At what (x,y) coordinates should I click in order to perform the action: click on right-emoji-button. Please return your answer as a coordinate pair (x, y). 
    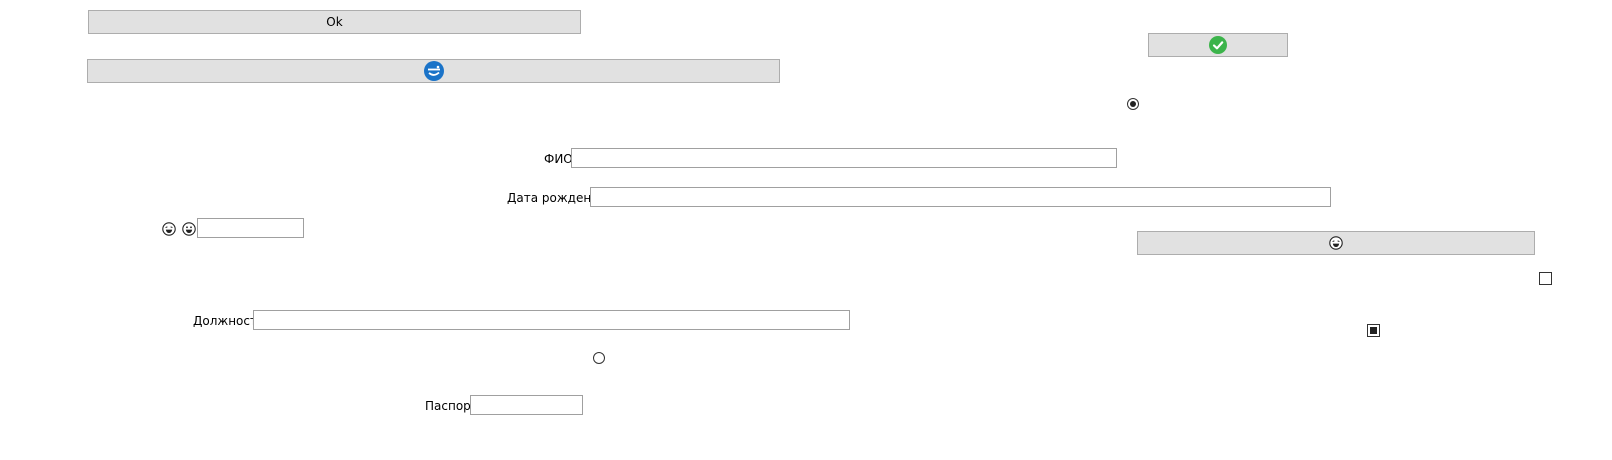
    Looking at the image, I should click on (1336, 243).